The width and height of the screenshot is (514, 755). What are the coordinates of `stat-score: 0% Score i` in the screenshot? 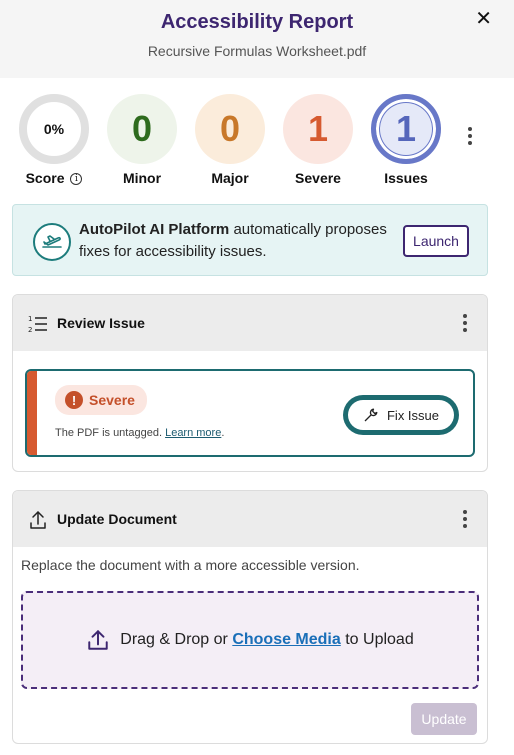 It's located at (54, 140).